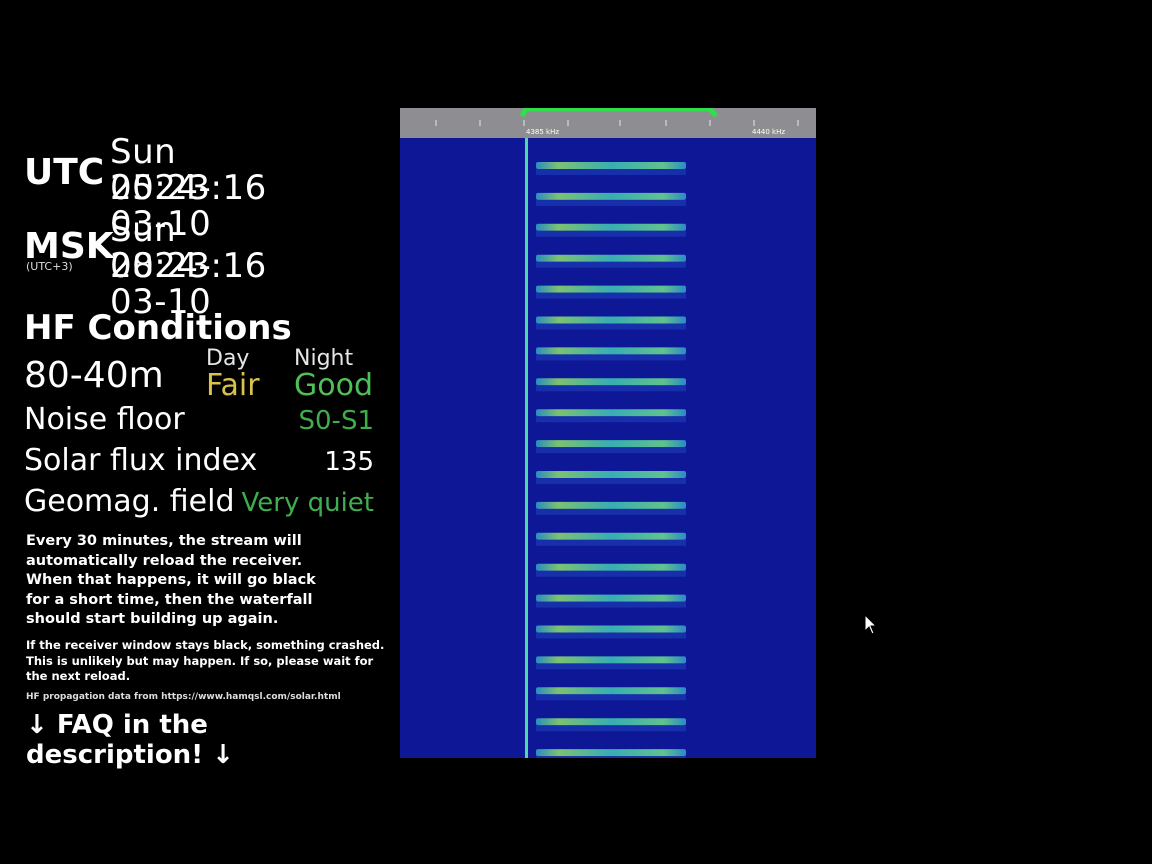 The image size is (1152, 864). What do you see at coordinates (336, 421) in the screenshot?
I see `noise-value: S0-S1` at bounding box center [336, 421].